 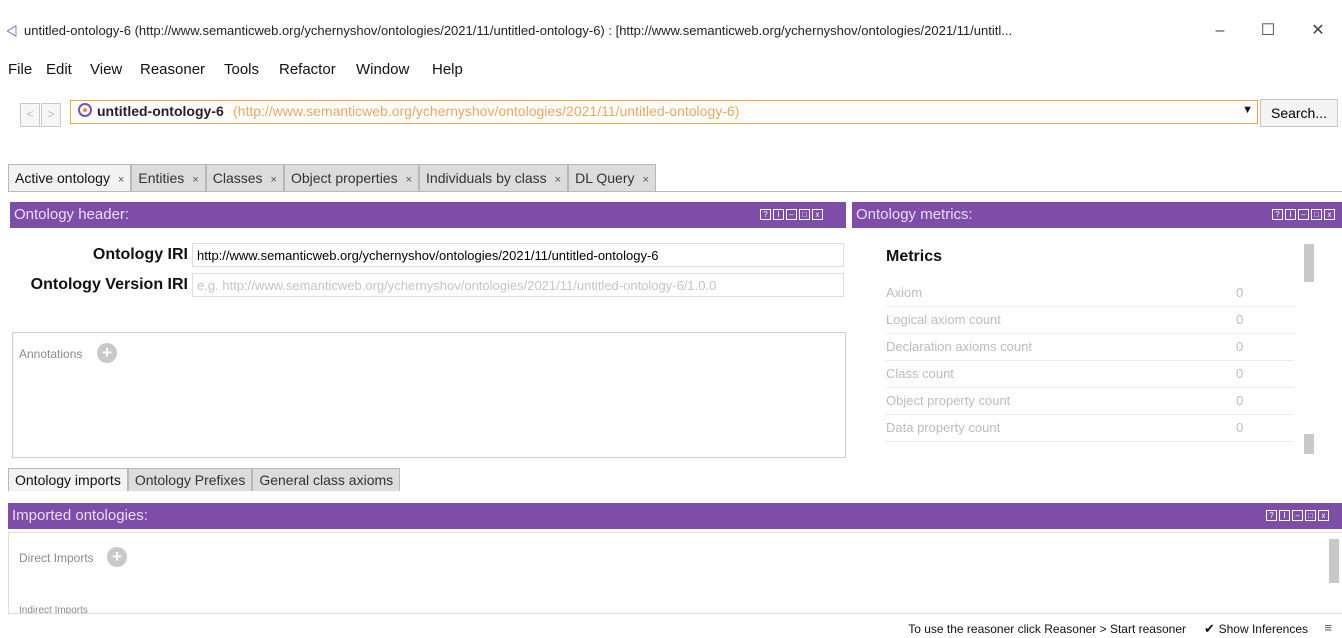 What do you see at coordinates (1263, 629) in the screenshot?
I see `show-inferences-label: Show Inferences` at bounding box center [1263, 629].